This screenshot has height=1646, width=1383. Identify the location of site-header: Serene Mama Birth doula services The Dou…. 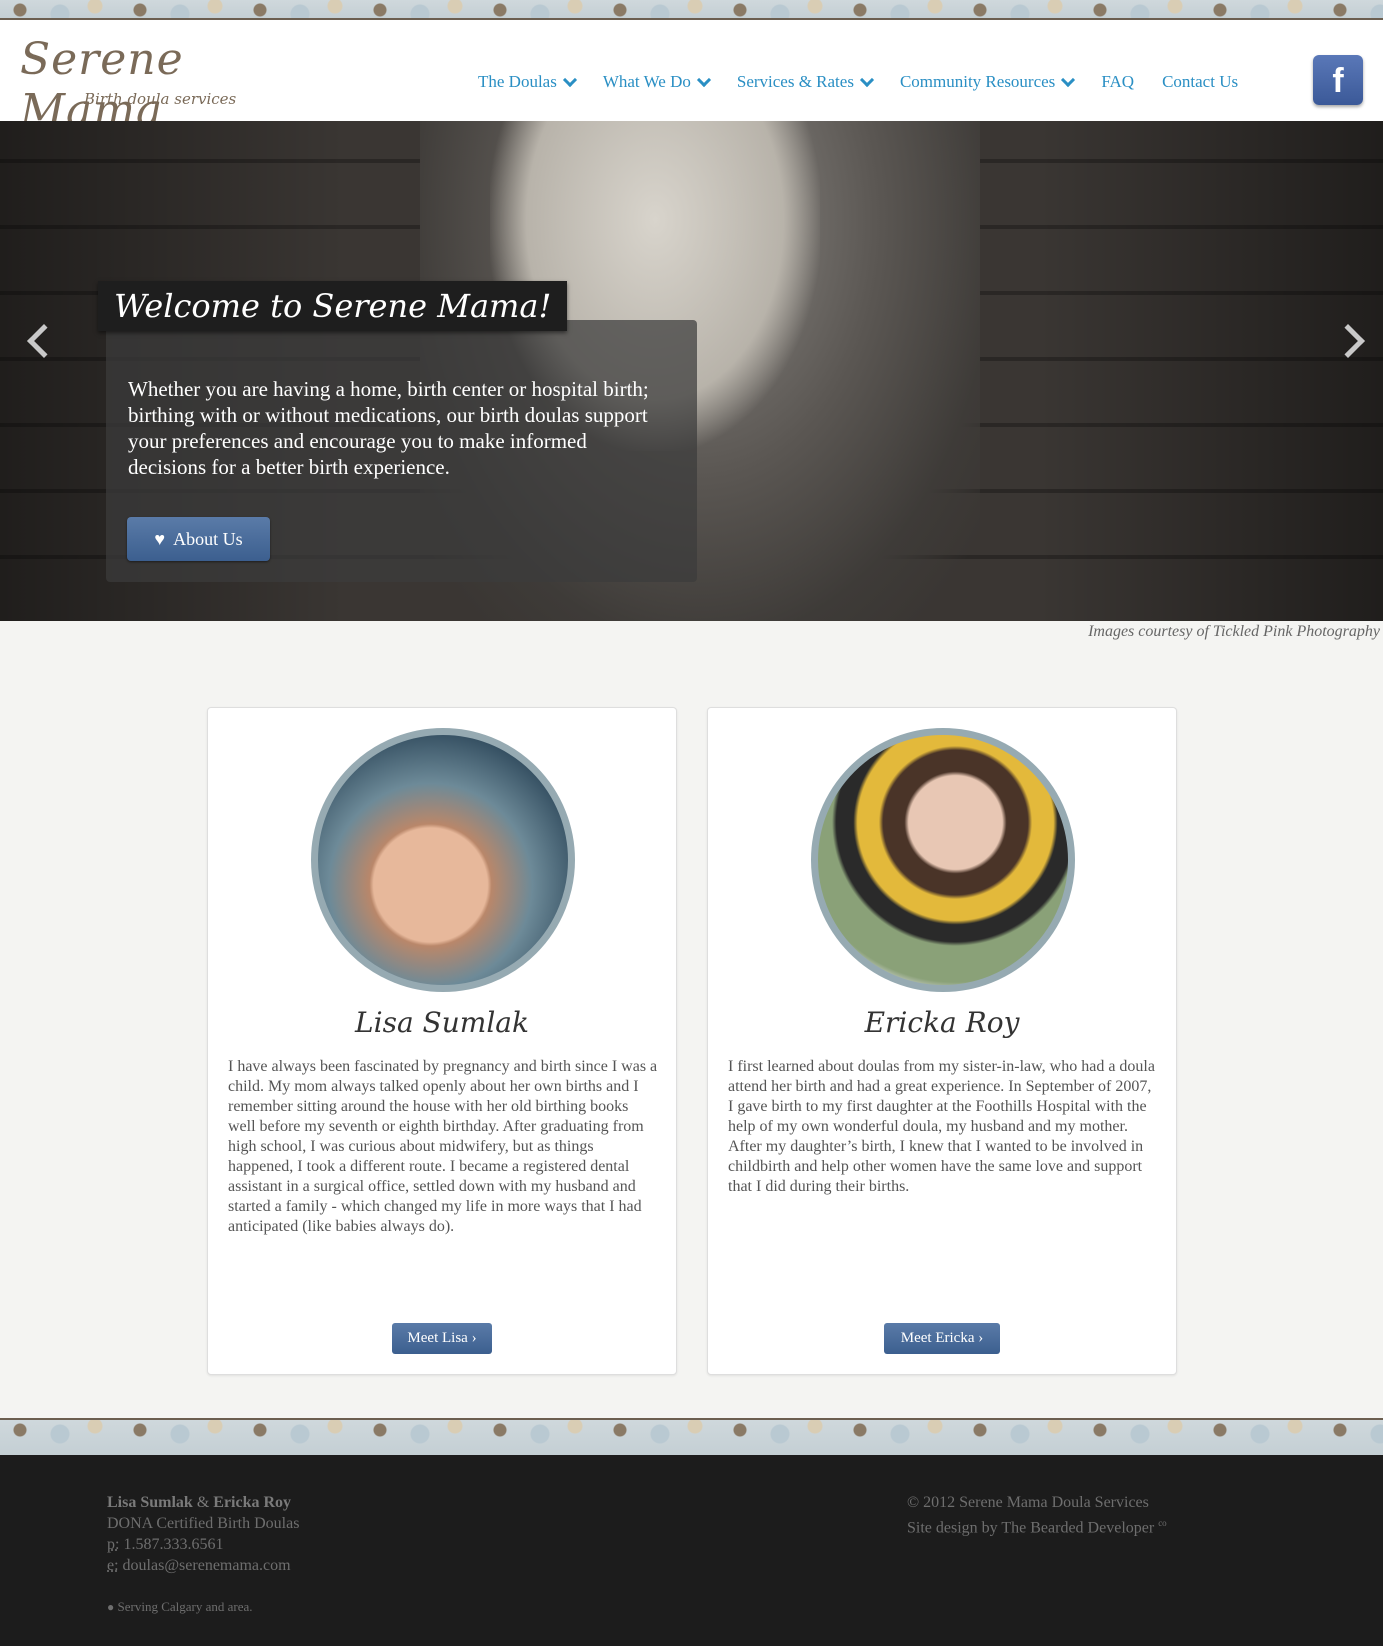
(691, 78).